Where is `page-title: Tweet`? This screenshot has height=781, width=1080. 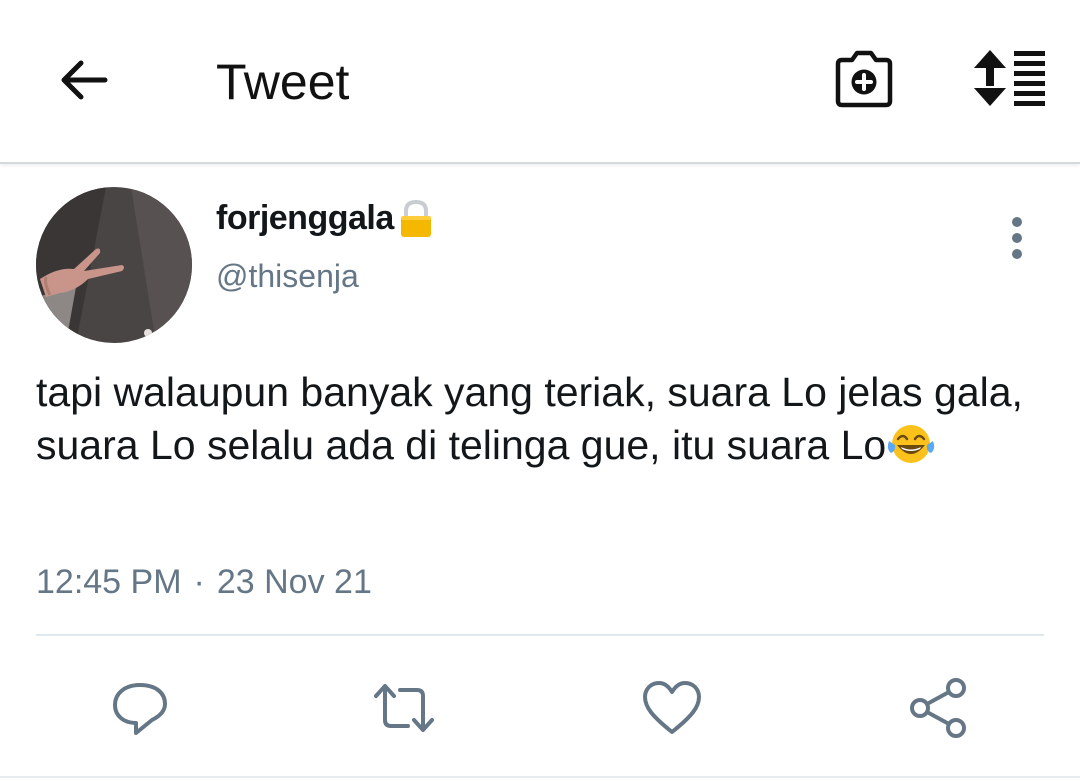 page-title: Tweet is located at coordinates (283, 82).